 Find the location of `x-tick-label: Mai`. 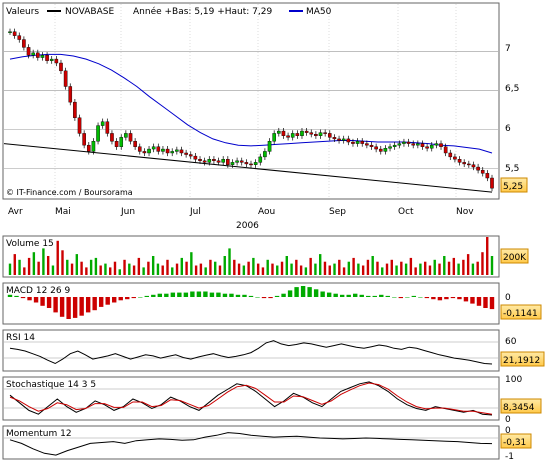

x-tick-label: Mai is located at coordinates (63, 212).